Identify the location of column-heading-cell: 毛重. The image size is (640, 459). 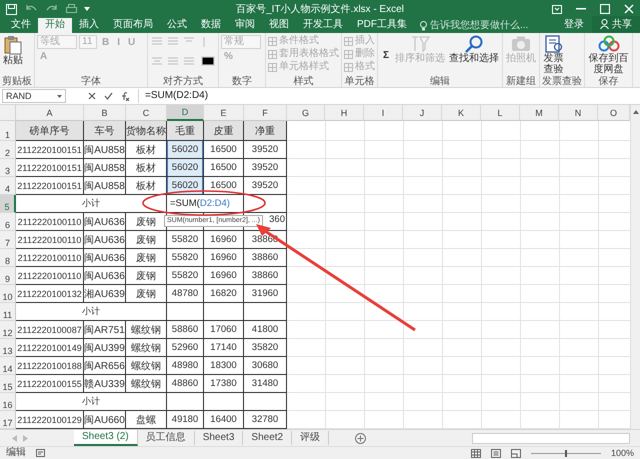
(185, 131).